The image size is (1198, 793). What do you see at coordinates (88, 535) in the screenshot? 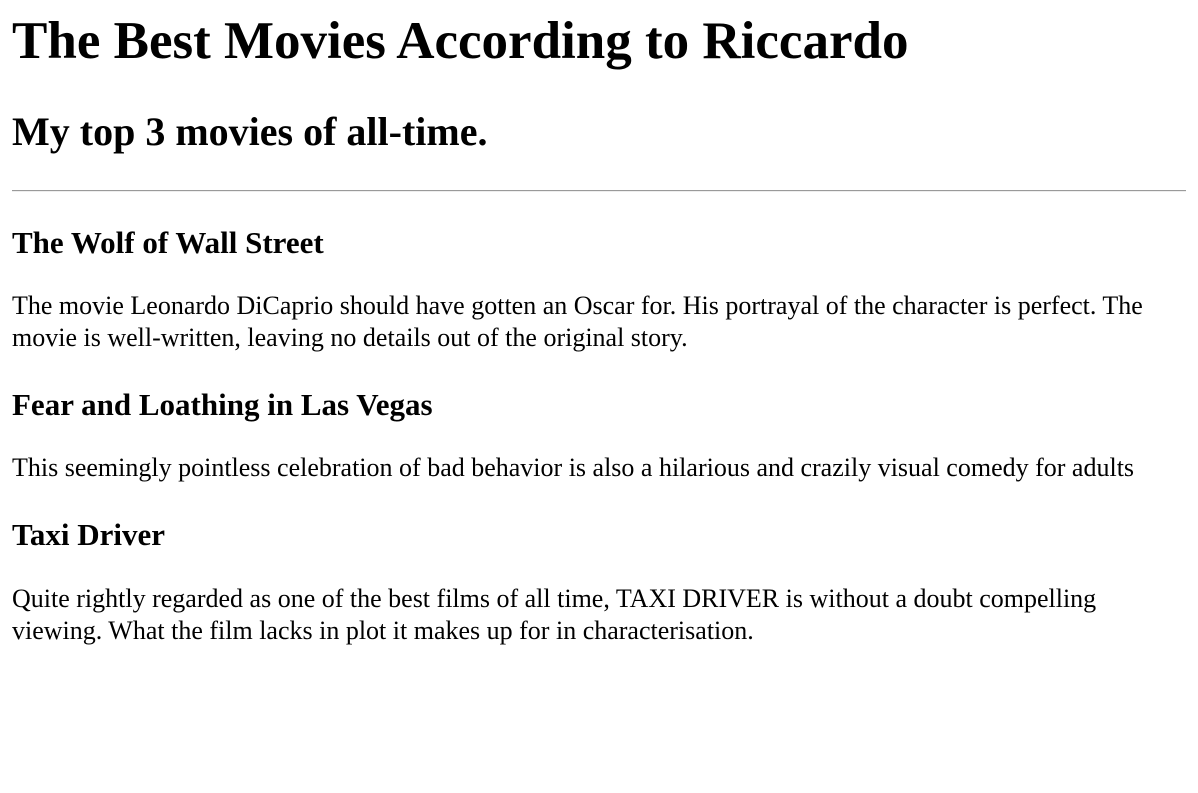
I see `movie-title: Taxi Driver` at bounding box center [88, 535].